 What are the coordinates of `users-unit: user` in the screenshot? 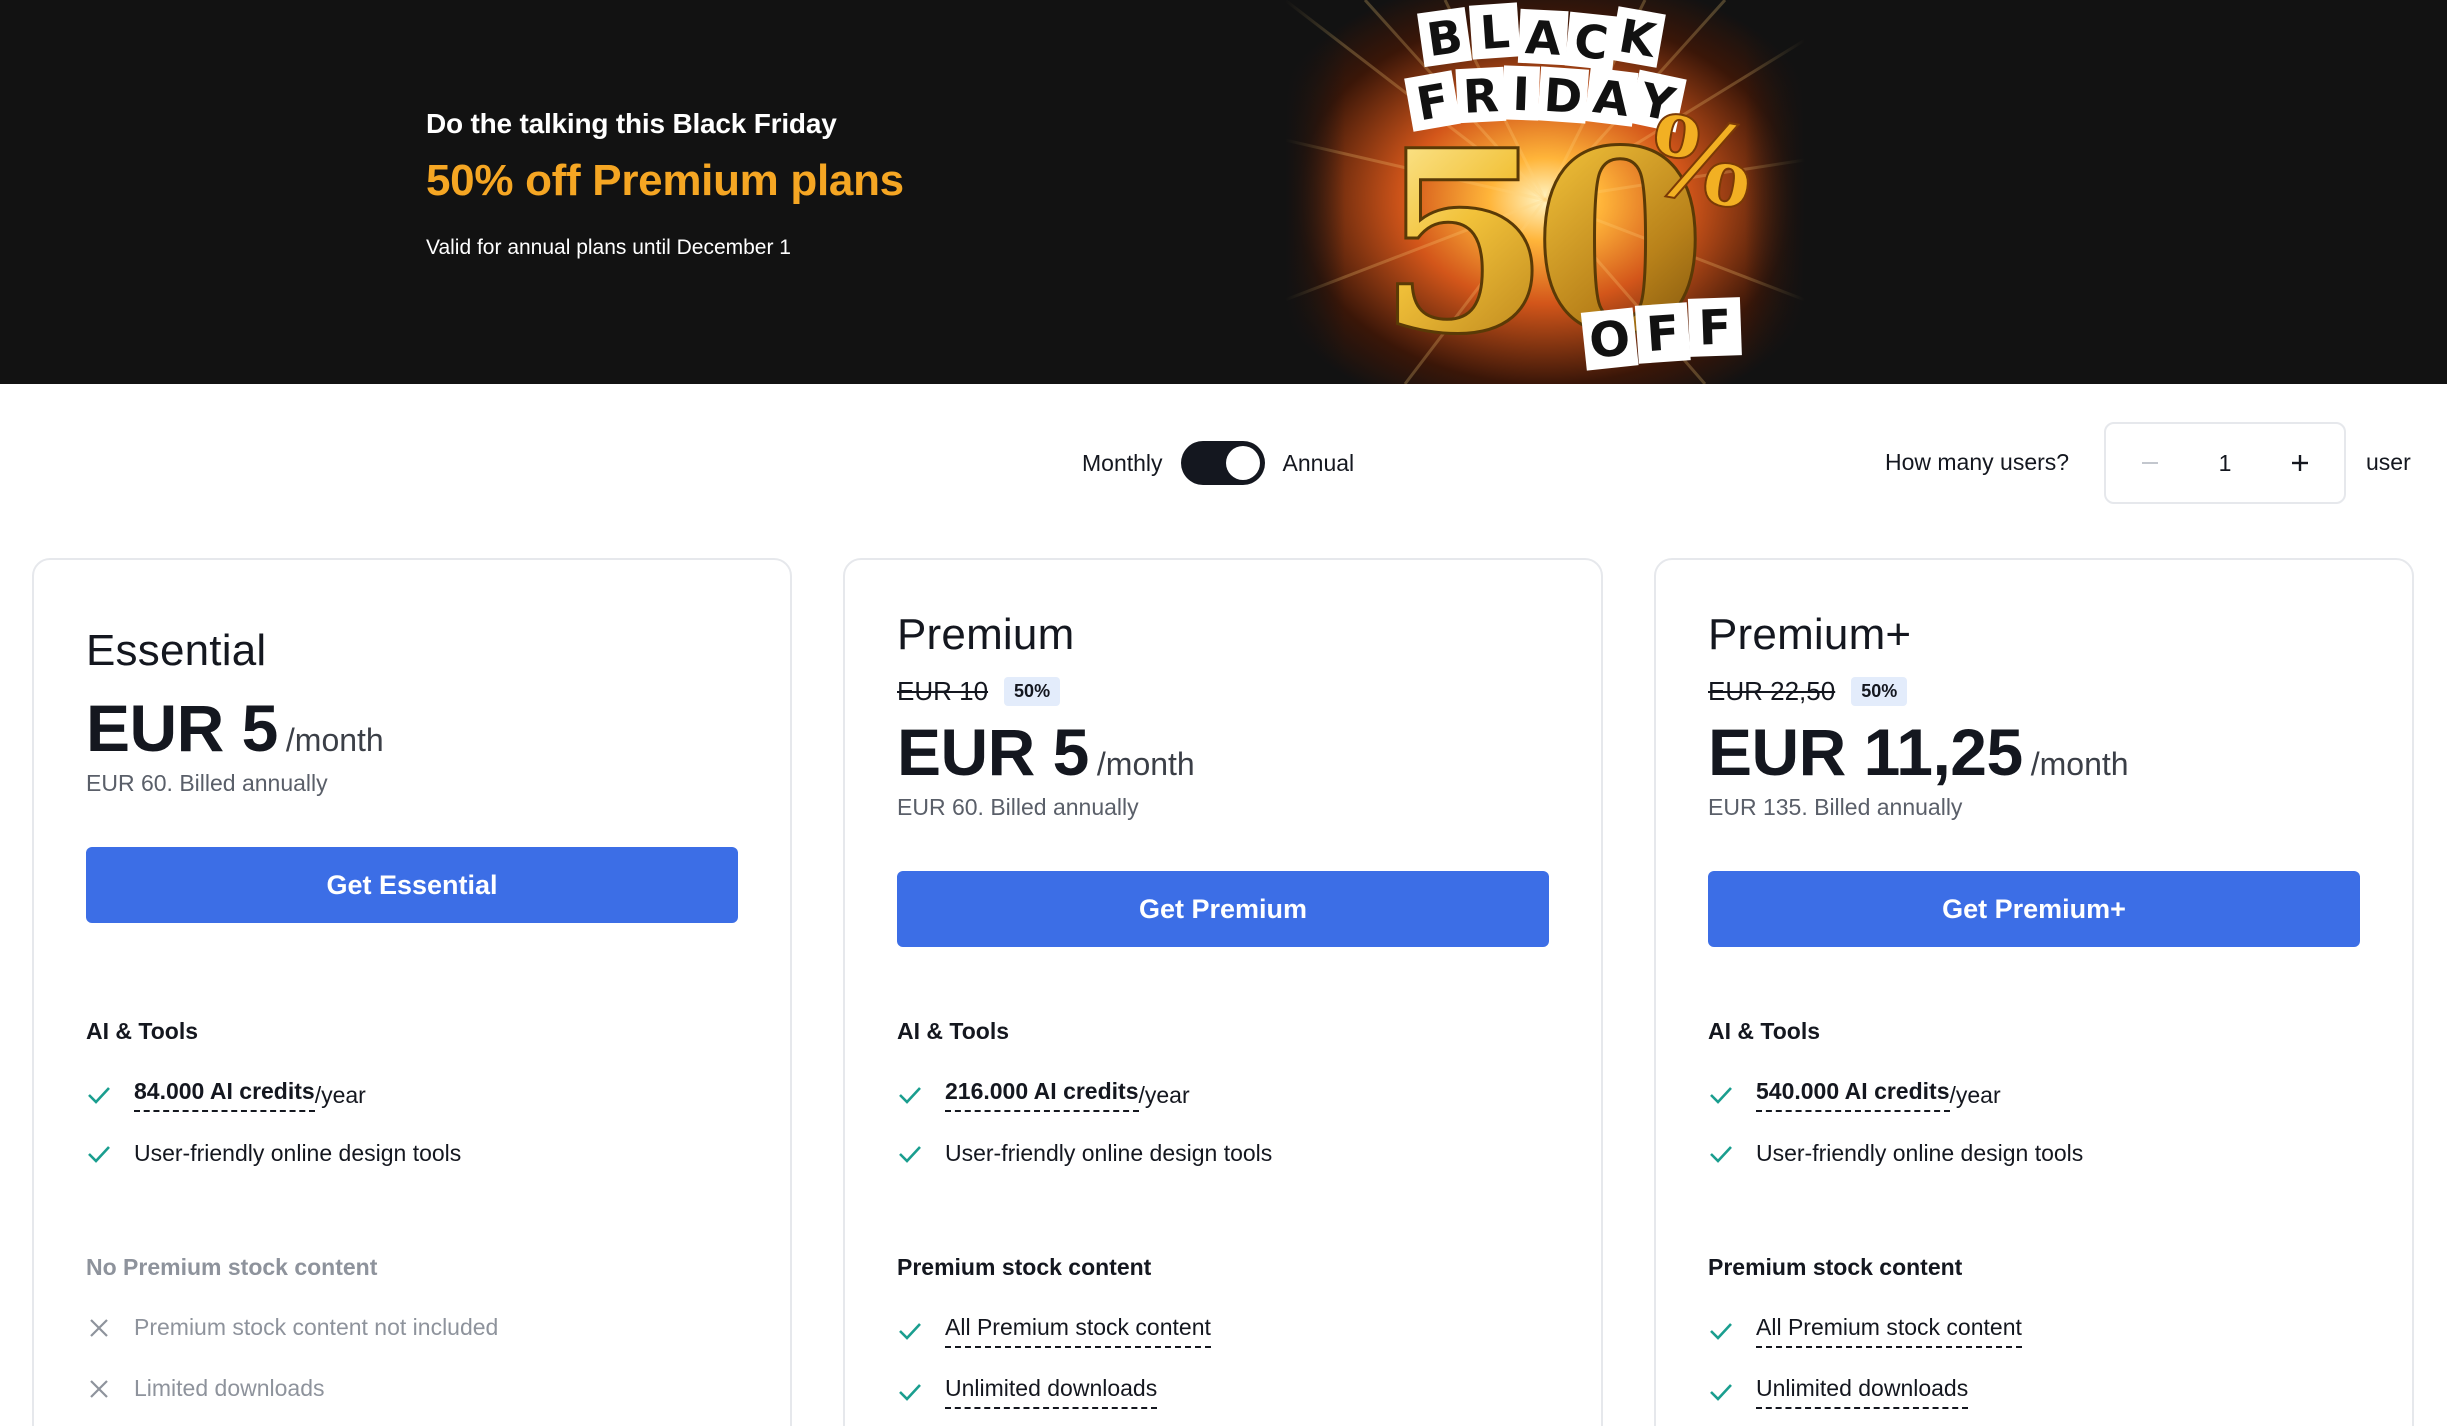 It's located at (2388, 462).